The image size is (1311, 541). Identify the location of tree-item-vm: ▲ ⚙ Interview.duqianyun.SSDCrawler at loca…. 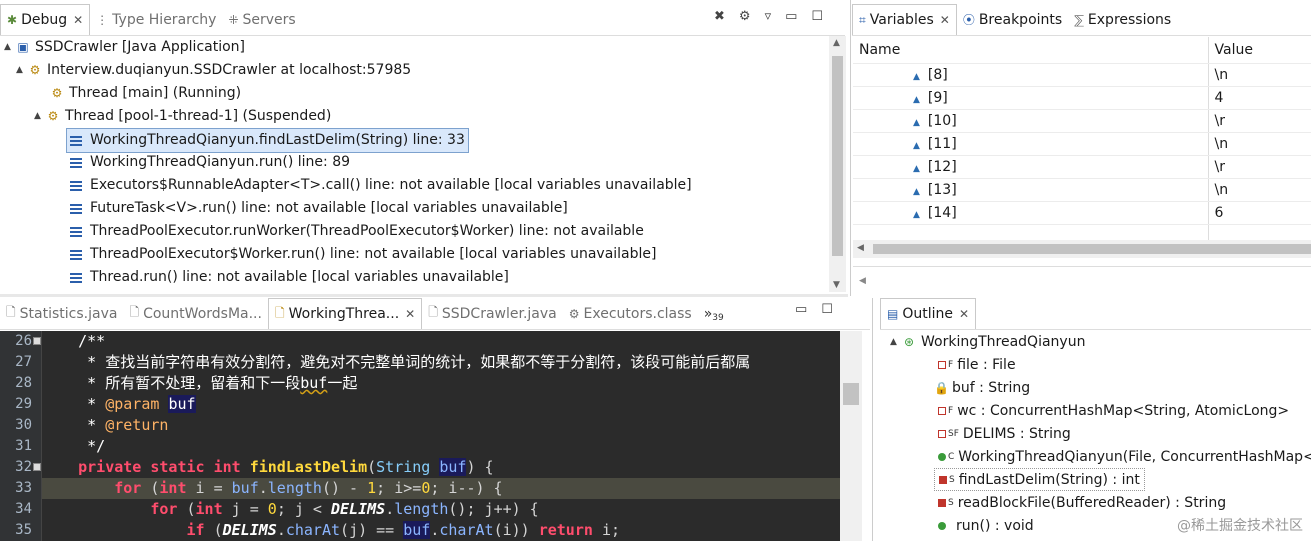
(213, 70).